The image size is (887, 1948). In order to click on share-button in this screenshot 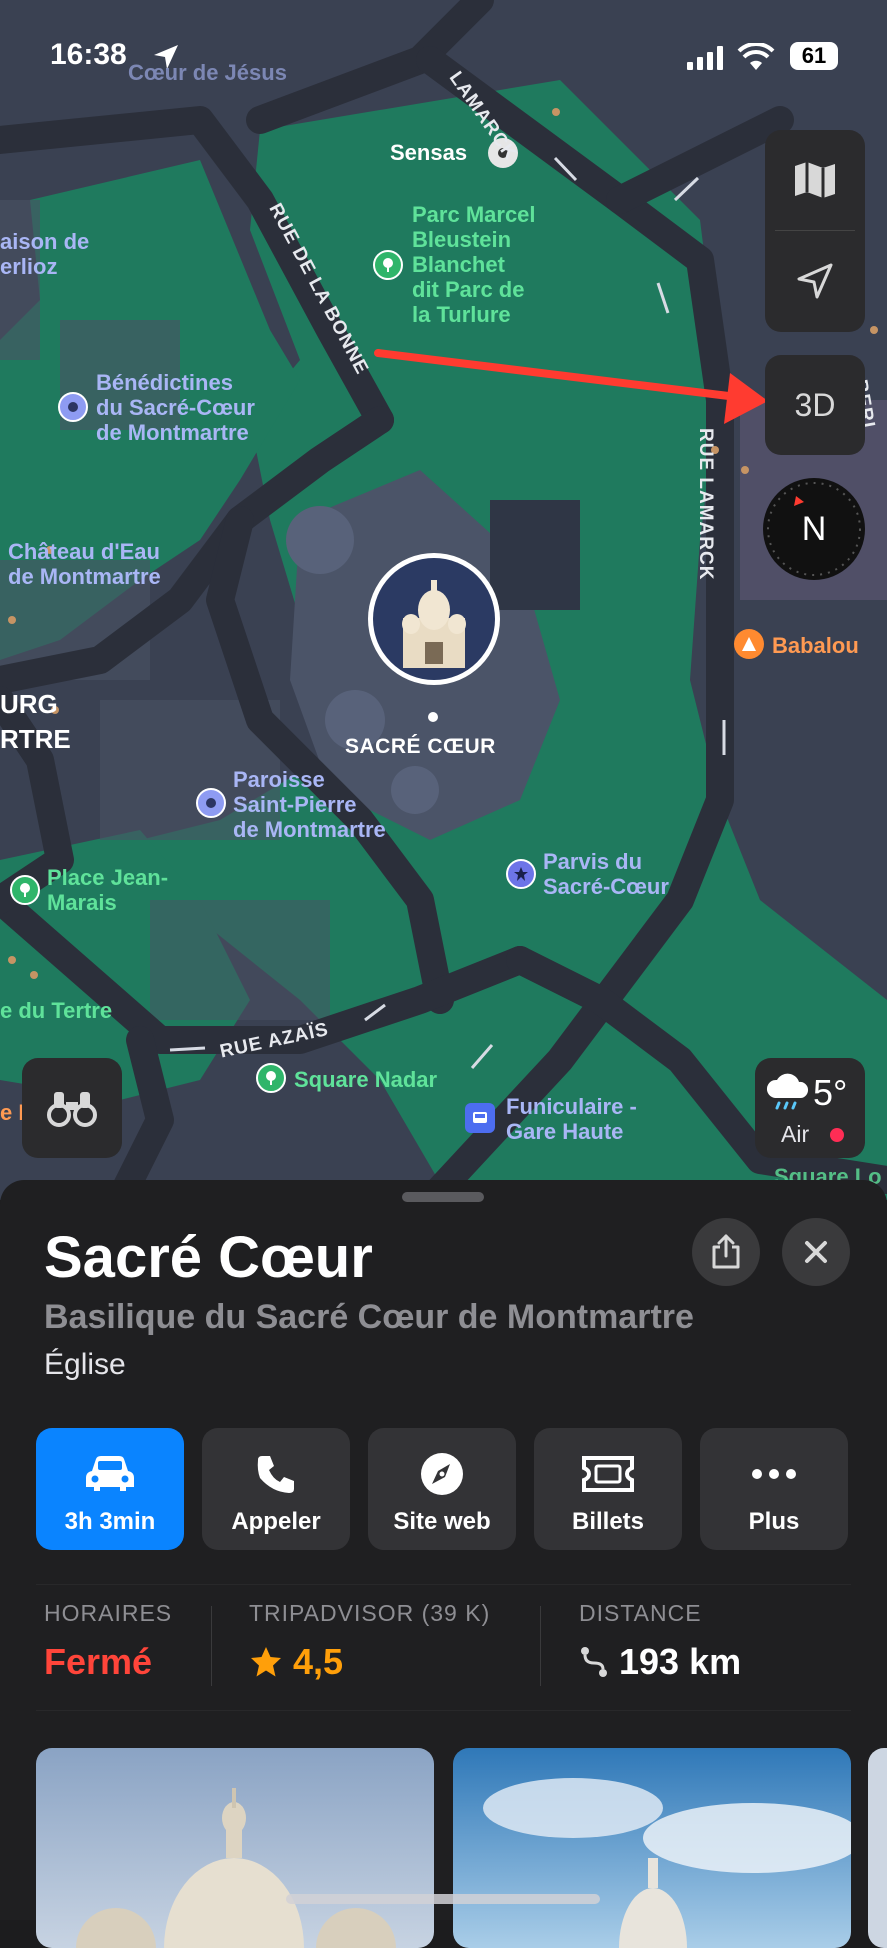, I will do `click(726, 1252)`.